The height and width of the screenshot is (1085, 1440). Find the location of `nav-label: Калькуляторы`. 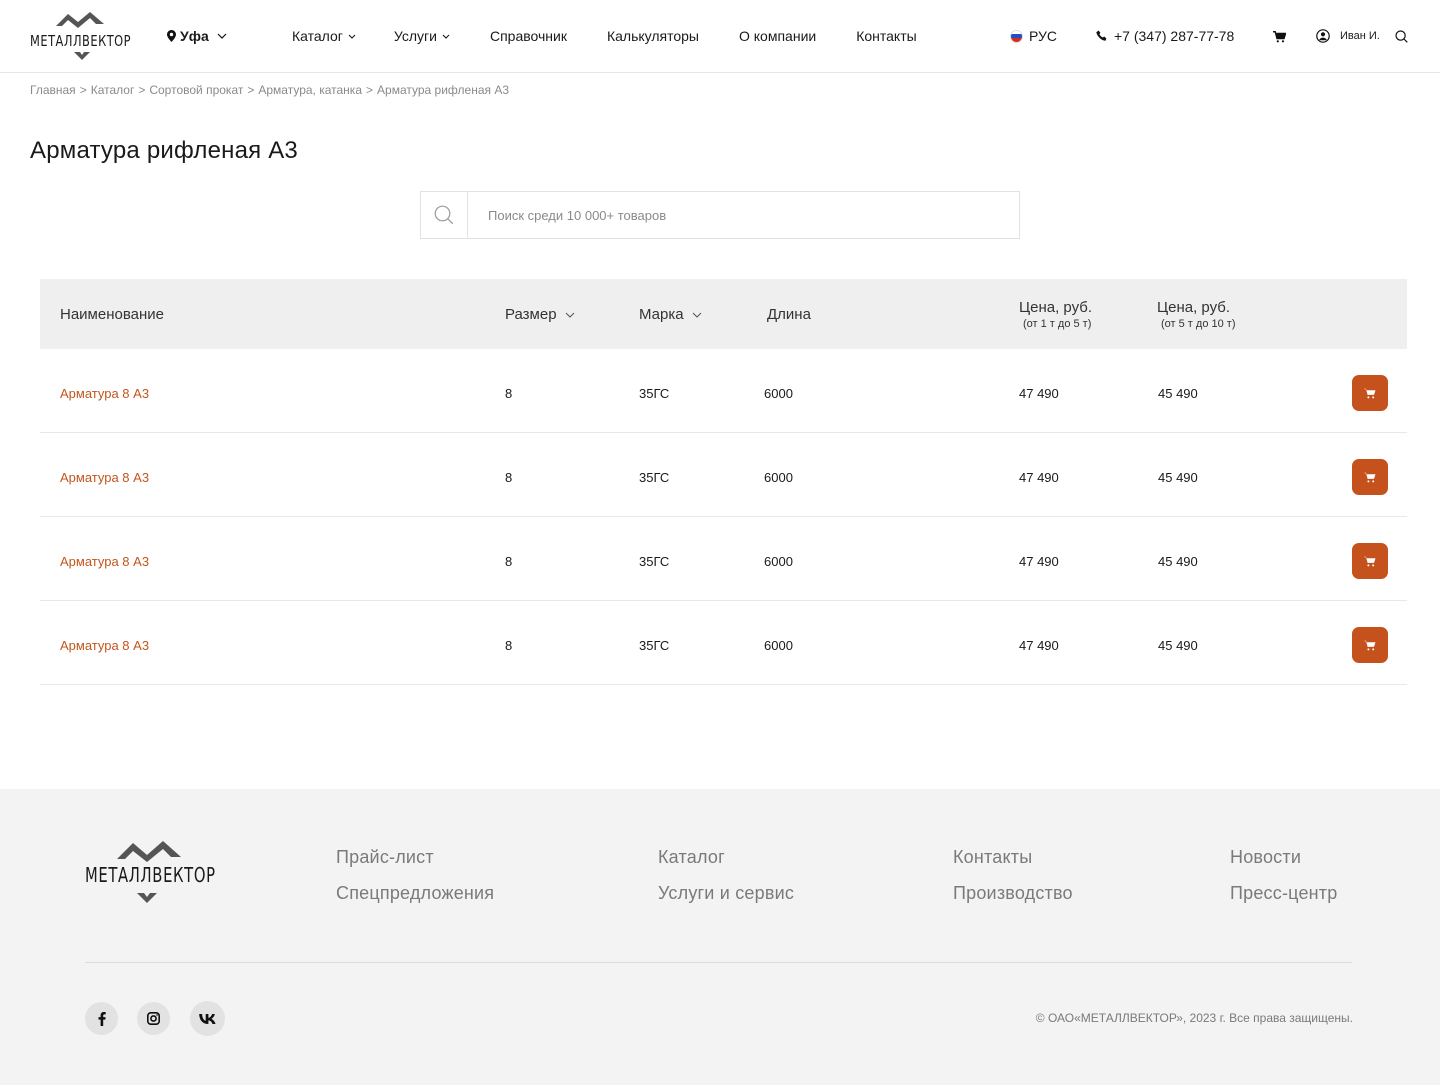

nav-label: Калькуляторы is located at coordinates (652, 36).